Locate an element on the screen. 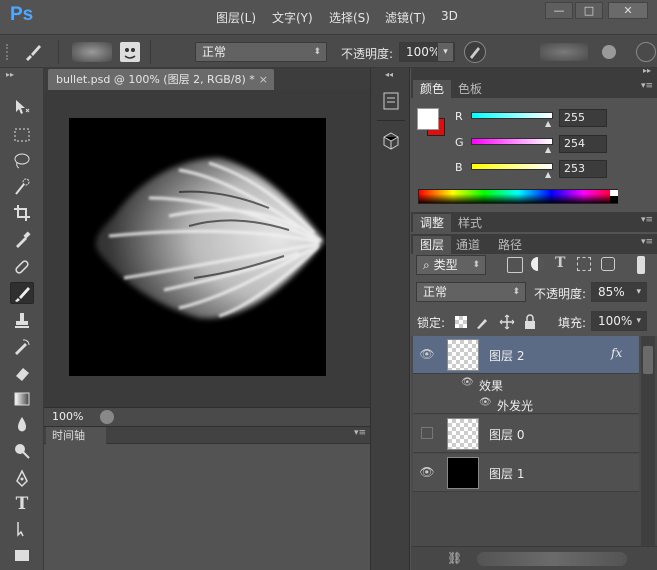  quick-selection-tool-icon is located at coordinates (22, 187).